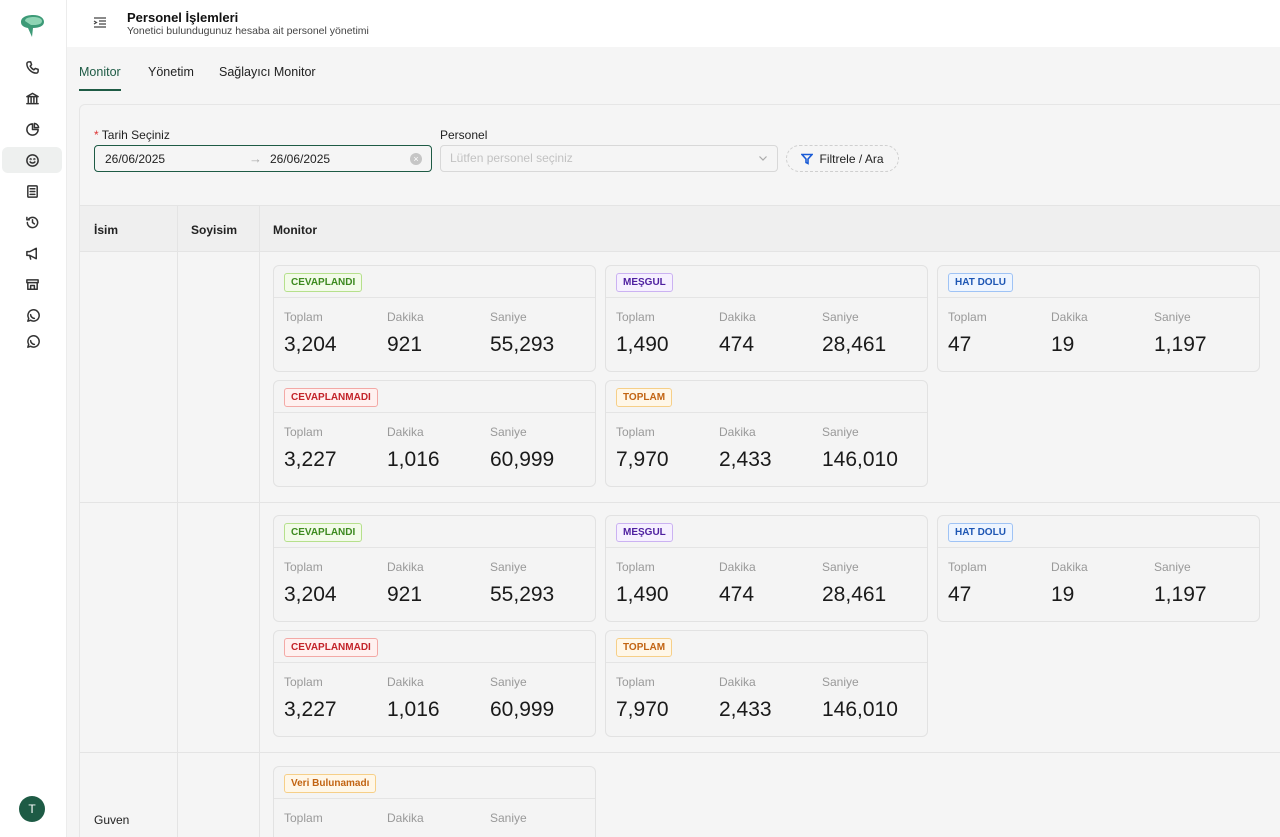 This screenshot has height=837, width=1280. What do you see at coordinates (860, 709) in the screenshot?
I see `stat-value-seconds: 146,010` at bounding box center [860, 709].